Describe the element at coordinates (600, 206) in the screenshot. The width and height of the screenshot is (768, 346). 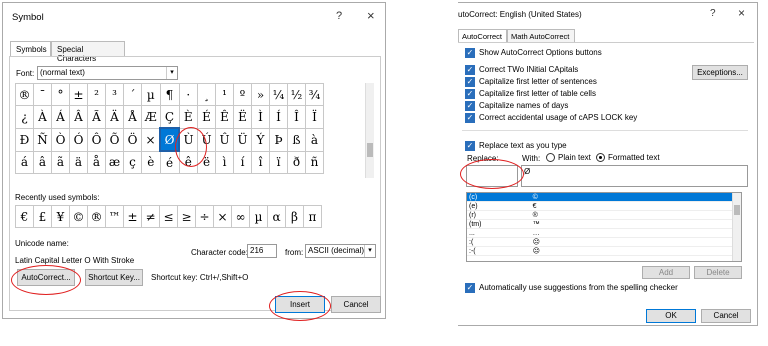
I see `table-row: (e) €` at that location.